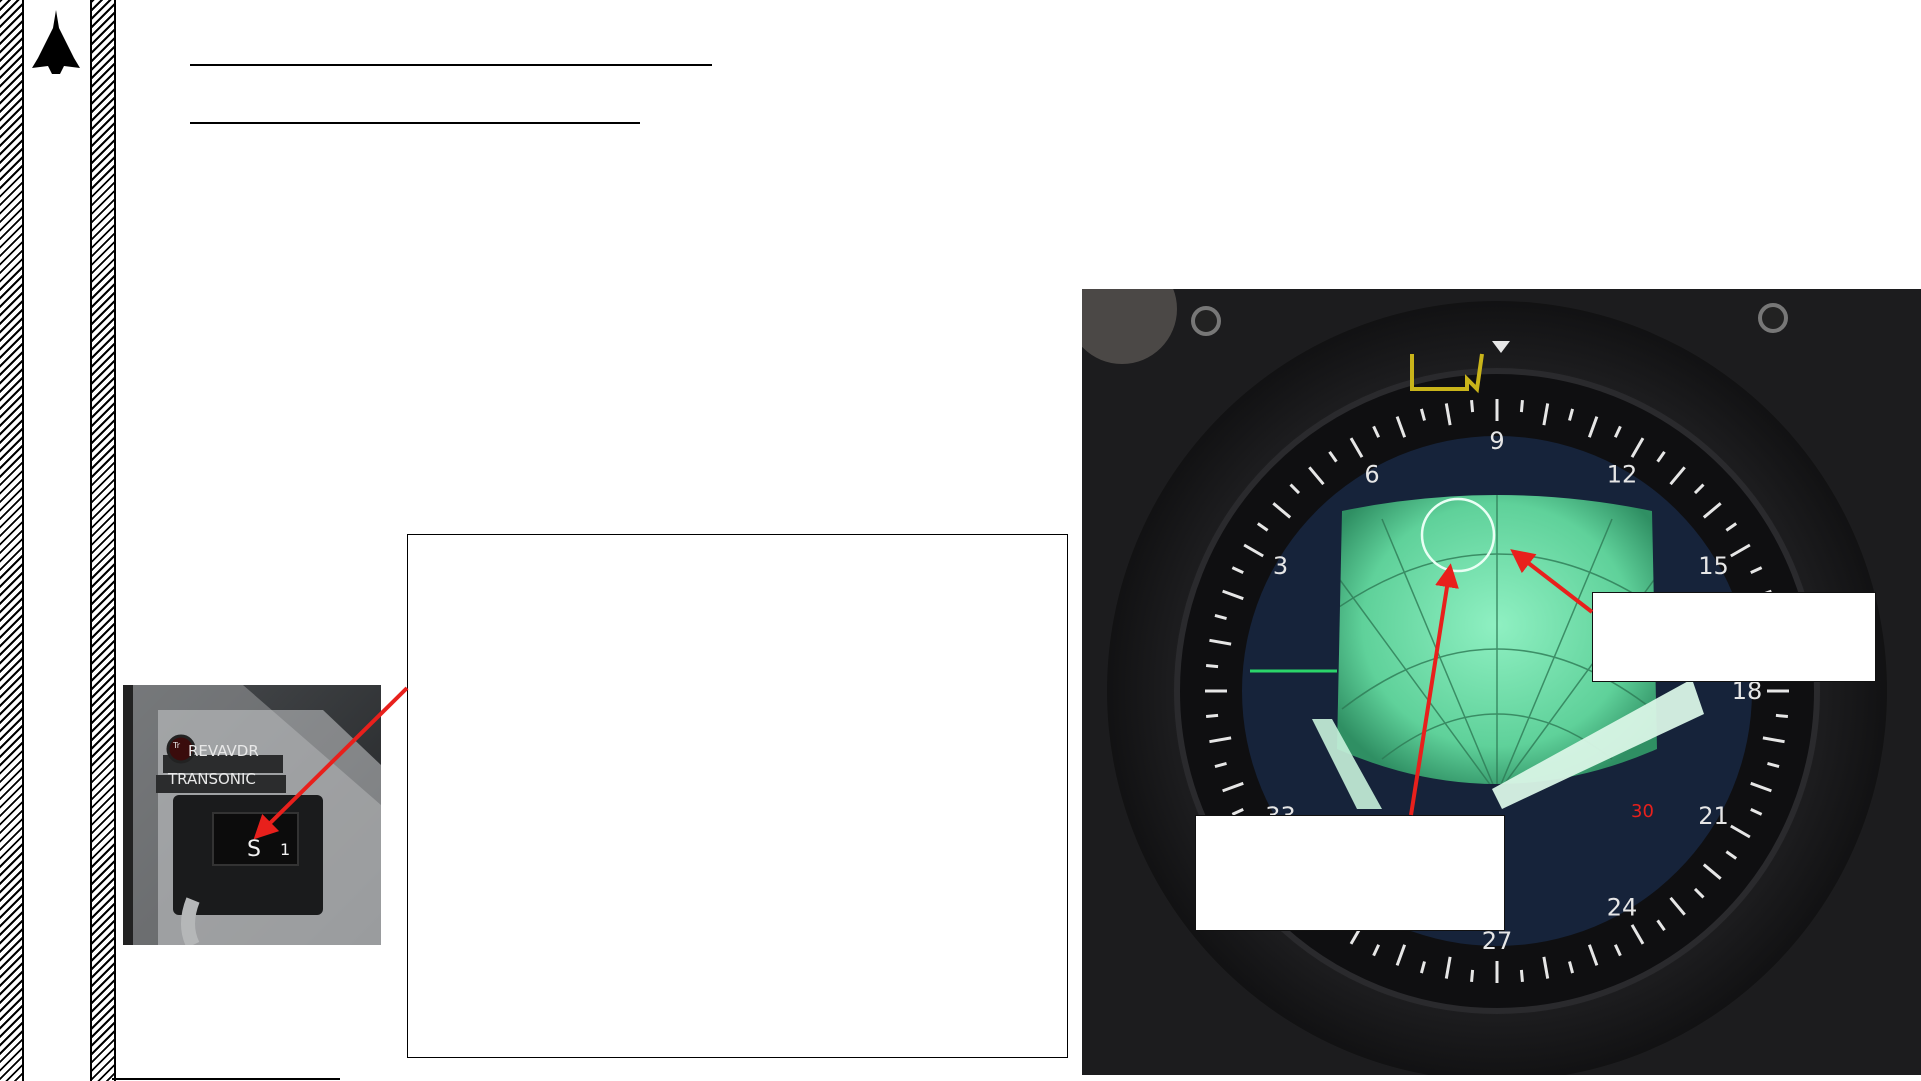  What do you see at coordinates (223, 751) in the screenshot?
I see `label-revavdr: REVAVDR` at bounding box center [223, 751].